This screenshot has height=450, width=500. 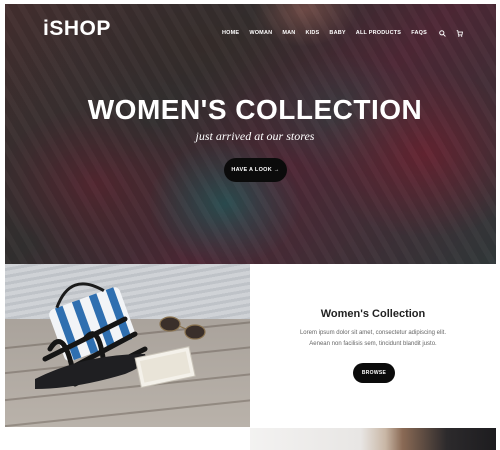 What do you see at coordinates (120, 335) in the screenshot?
I see `beach-bag-sandals-illustration` at bounding box center [120, 335].